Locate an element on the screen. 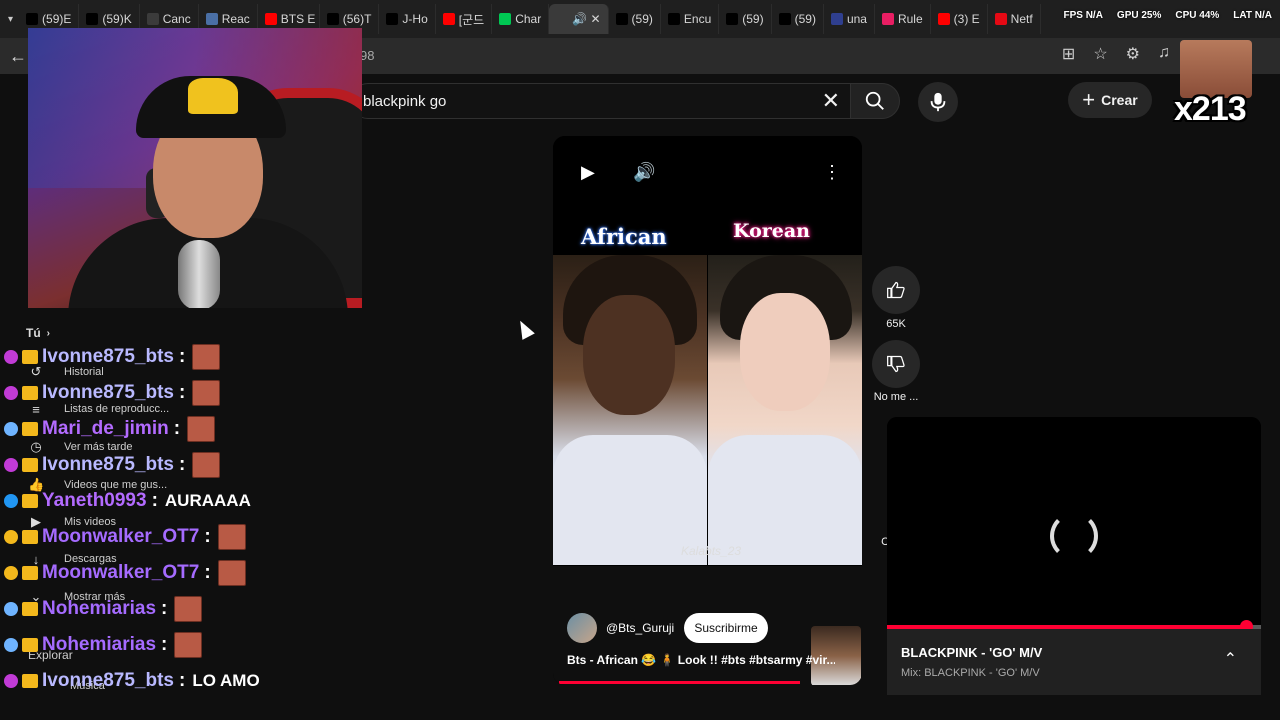 Image resolution: width=1280 pixels, height=720 pixels. create-button: + Crear is located at coordinates (1110, 100).